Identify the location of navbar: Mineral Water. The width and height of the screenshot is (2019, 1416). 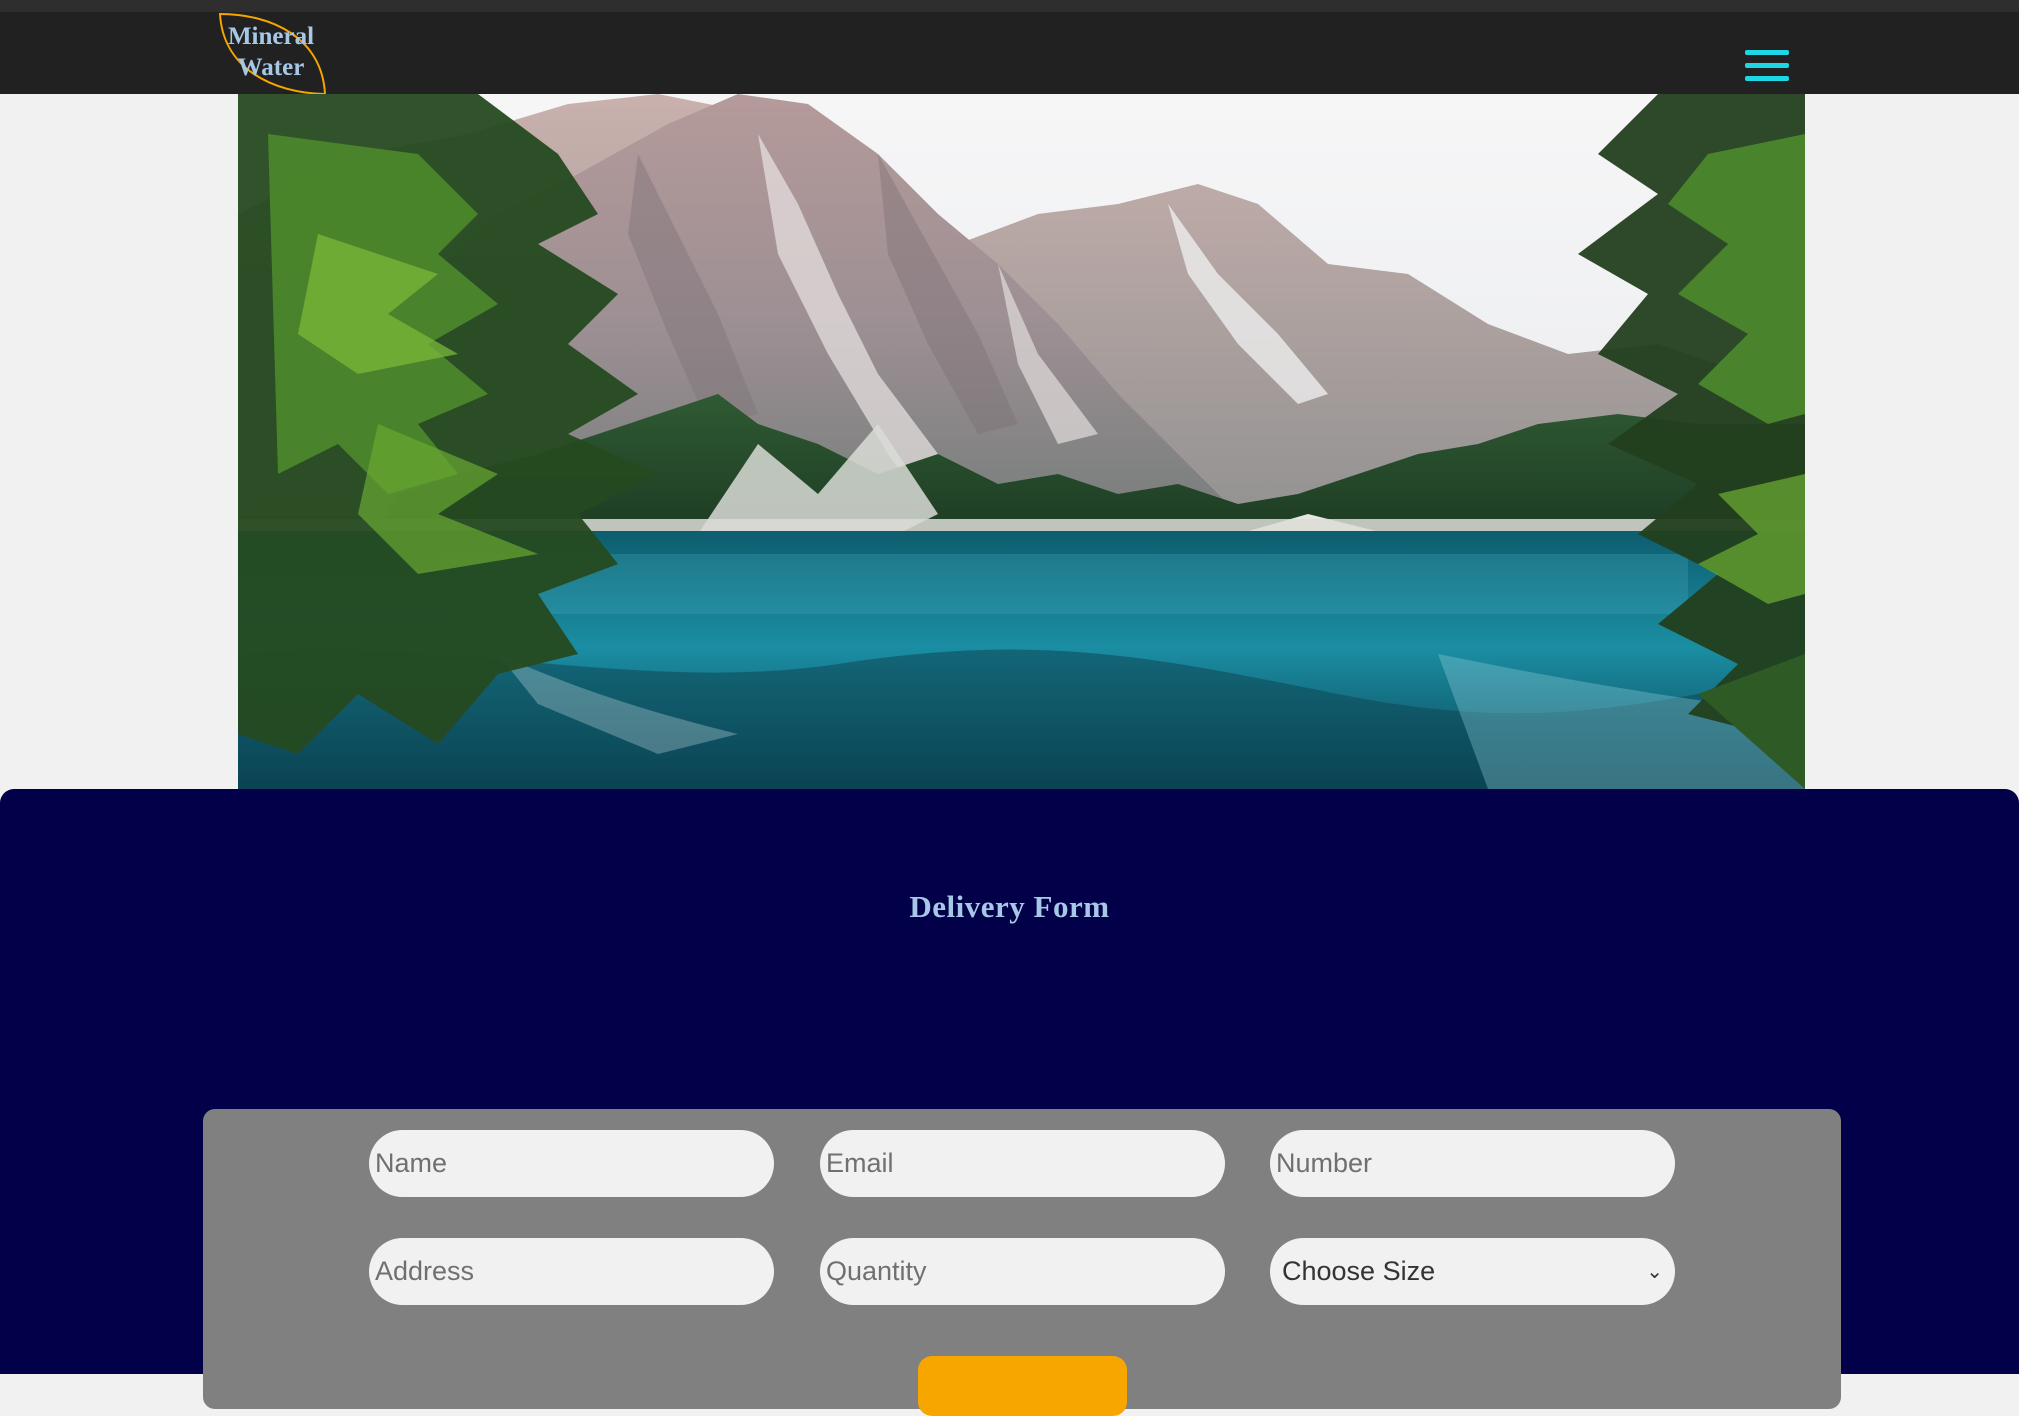
(1009, 53).